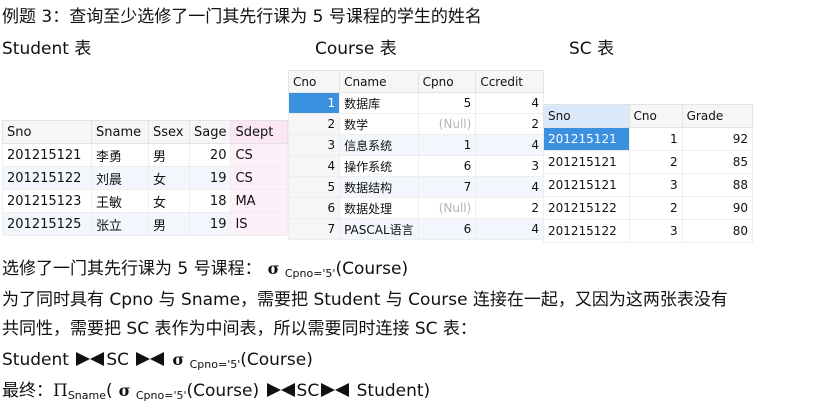  I want to click on sc-table-label: SC 表, so click(592, 49).